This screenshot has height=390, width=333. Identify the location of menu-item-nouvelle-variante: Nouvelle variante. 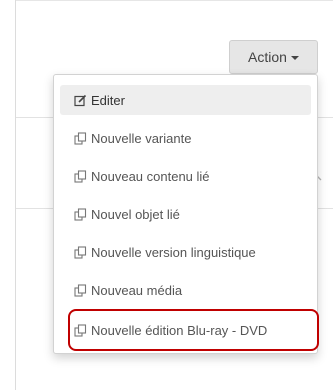
(185, 138).